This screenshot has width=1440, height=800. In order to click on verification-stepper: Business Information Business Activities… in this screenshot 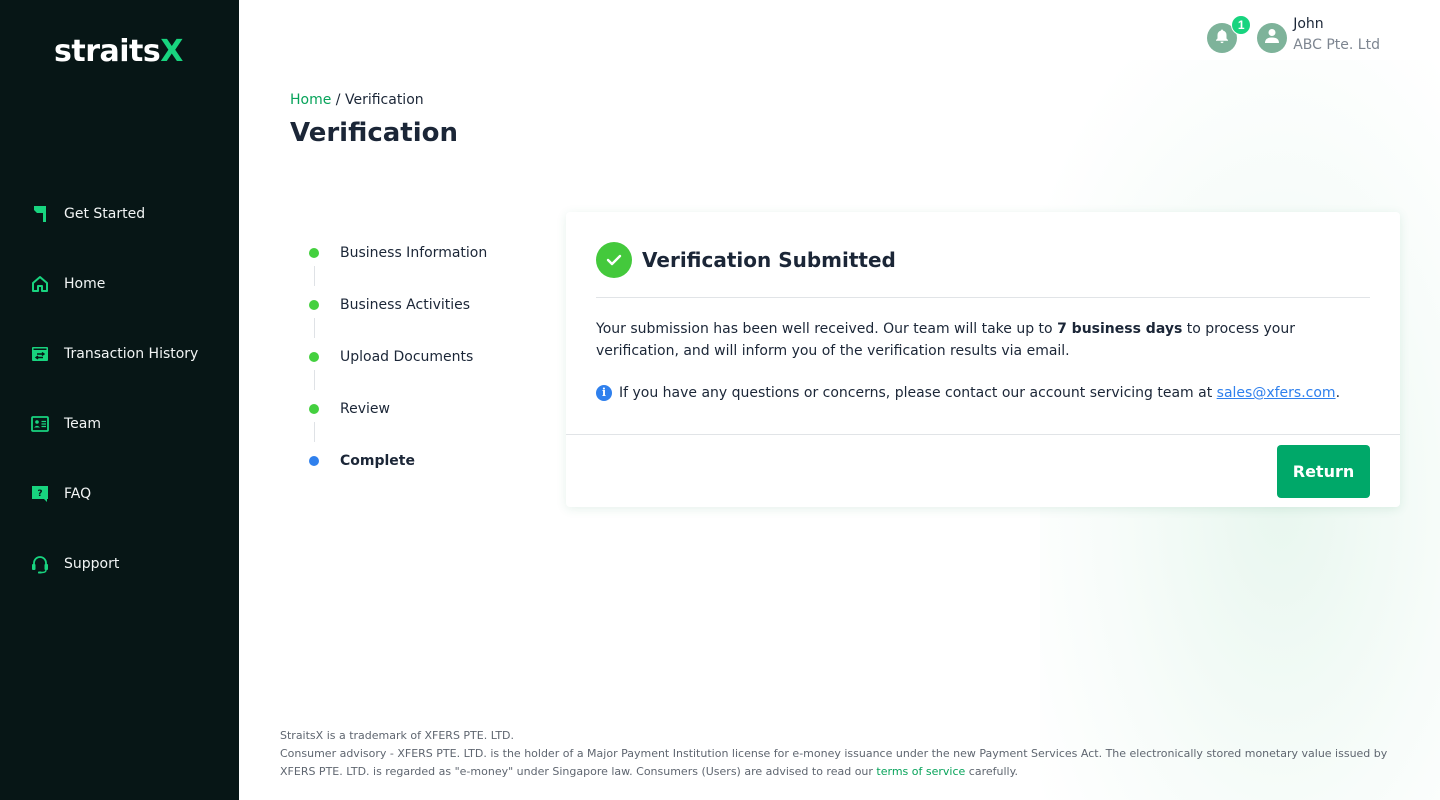, I will do `click(398, 370)`.